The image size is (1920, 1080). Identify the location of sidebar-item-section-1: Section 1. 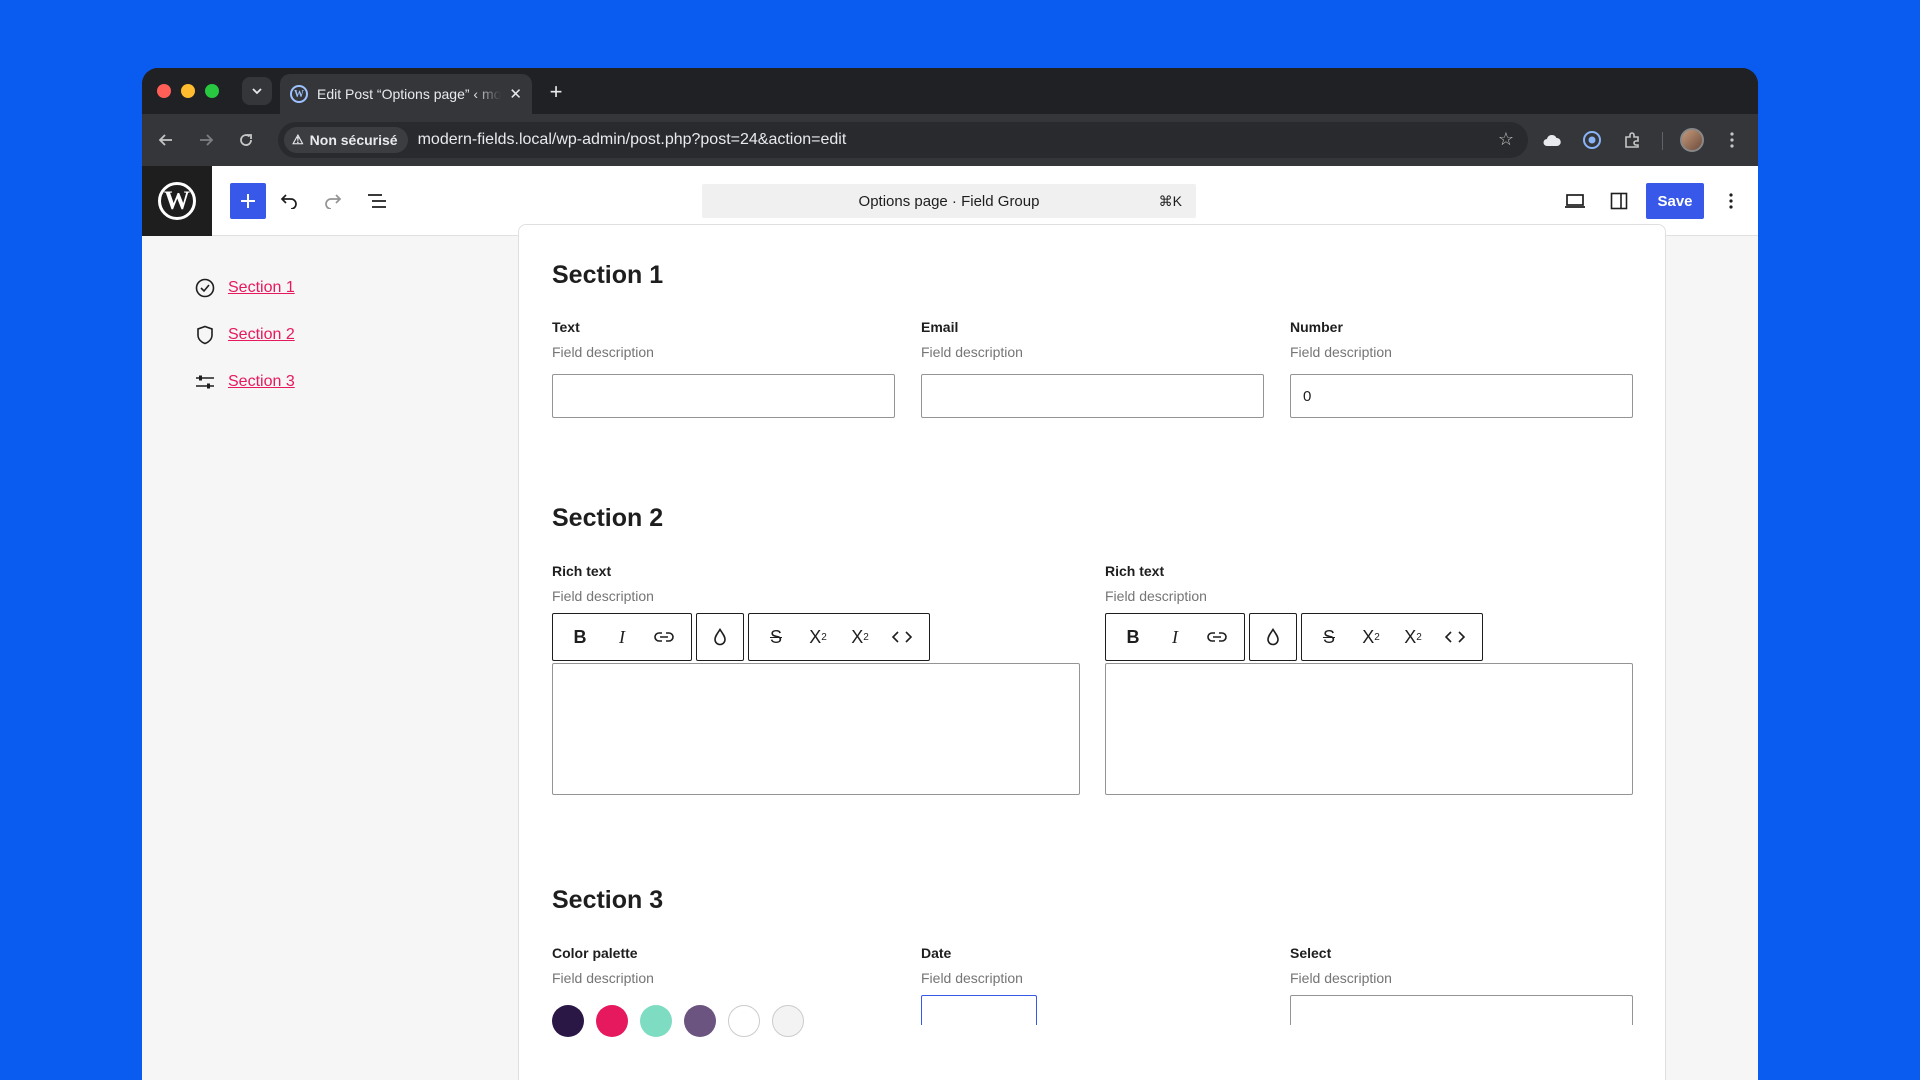
(244, 287).